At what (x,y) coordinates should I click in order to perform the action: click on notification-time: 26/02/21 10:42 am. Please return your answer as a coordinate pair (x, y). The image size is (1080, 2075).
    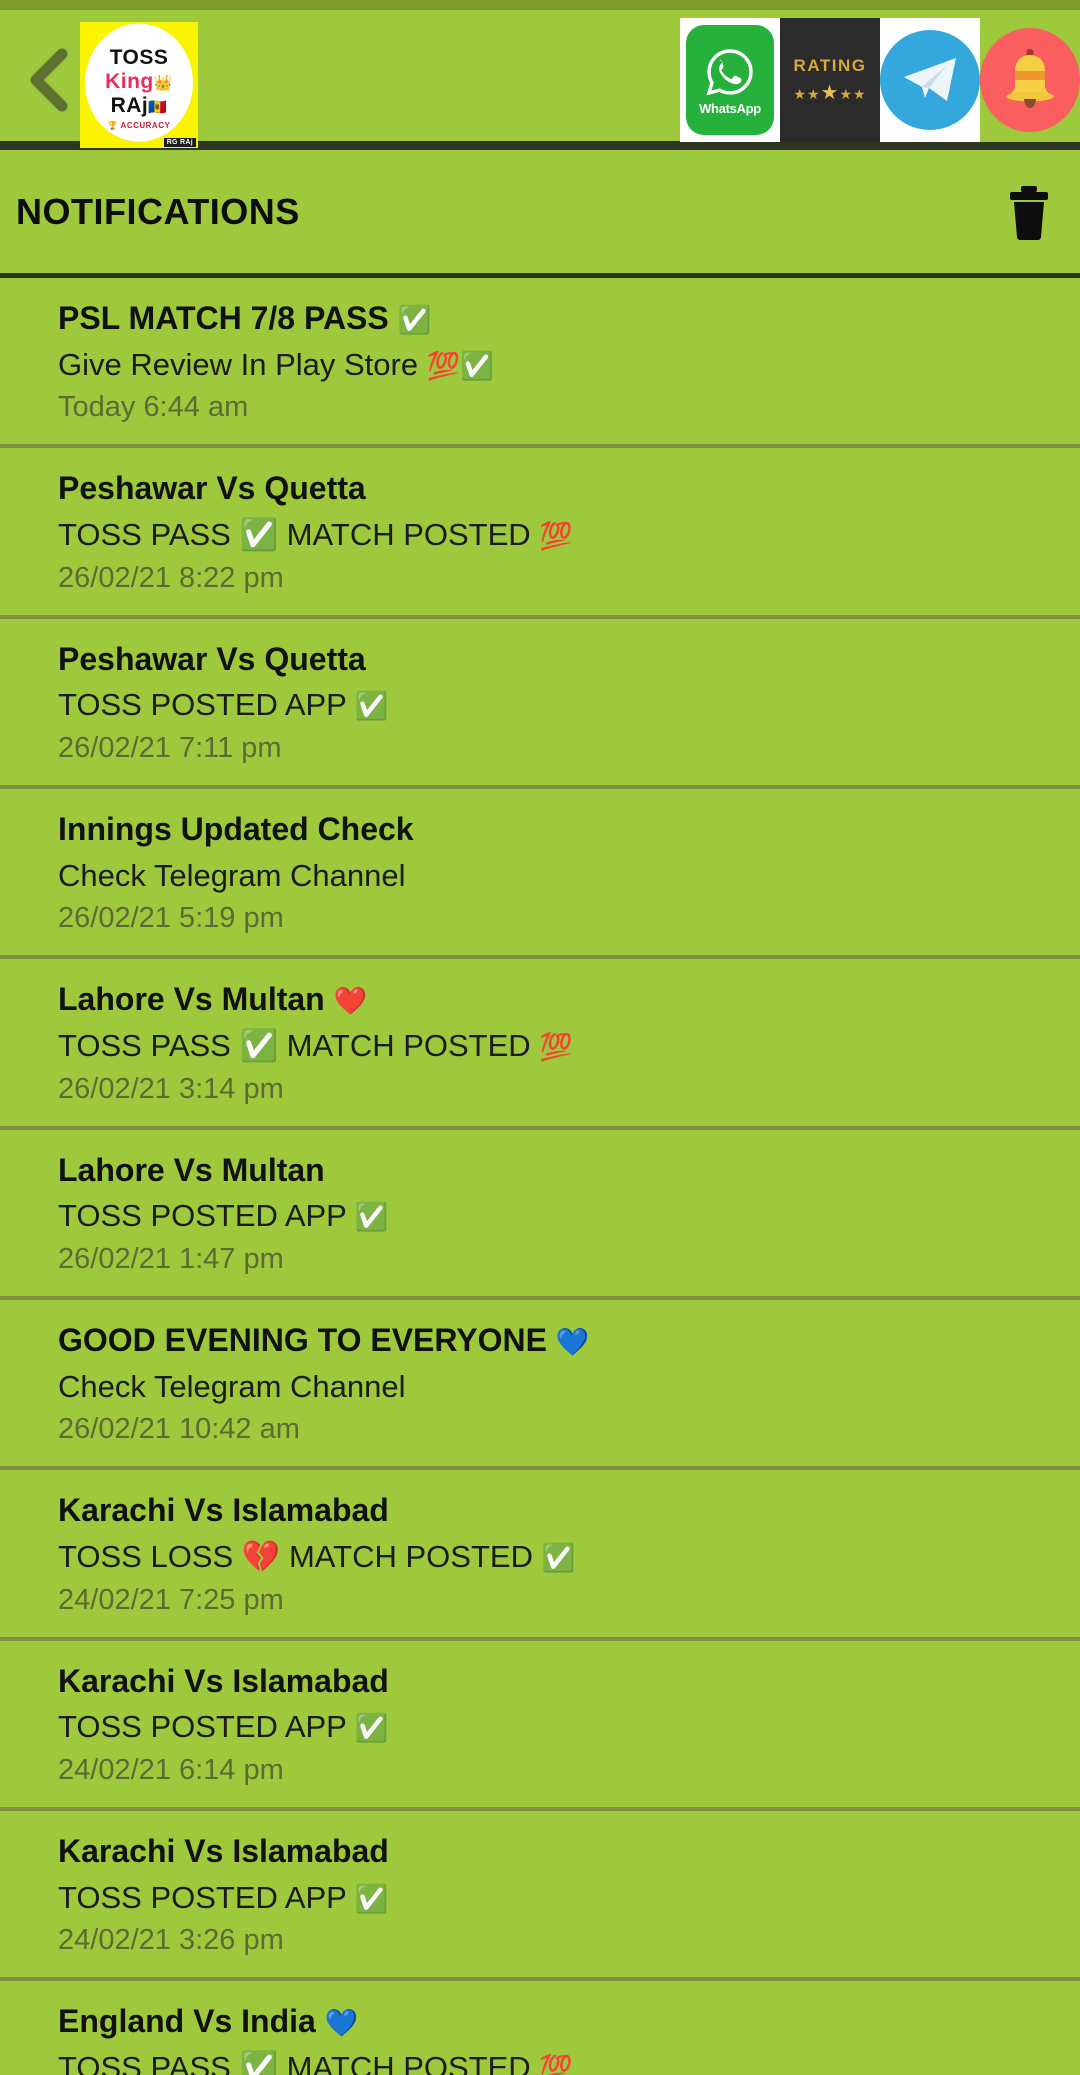
    Looking at the image, I should click on (179, 1429).